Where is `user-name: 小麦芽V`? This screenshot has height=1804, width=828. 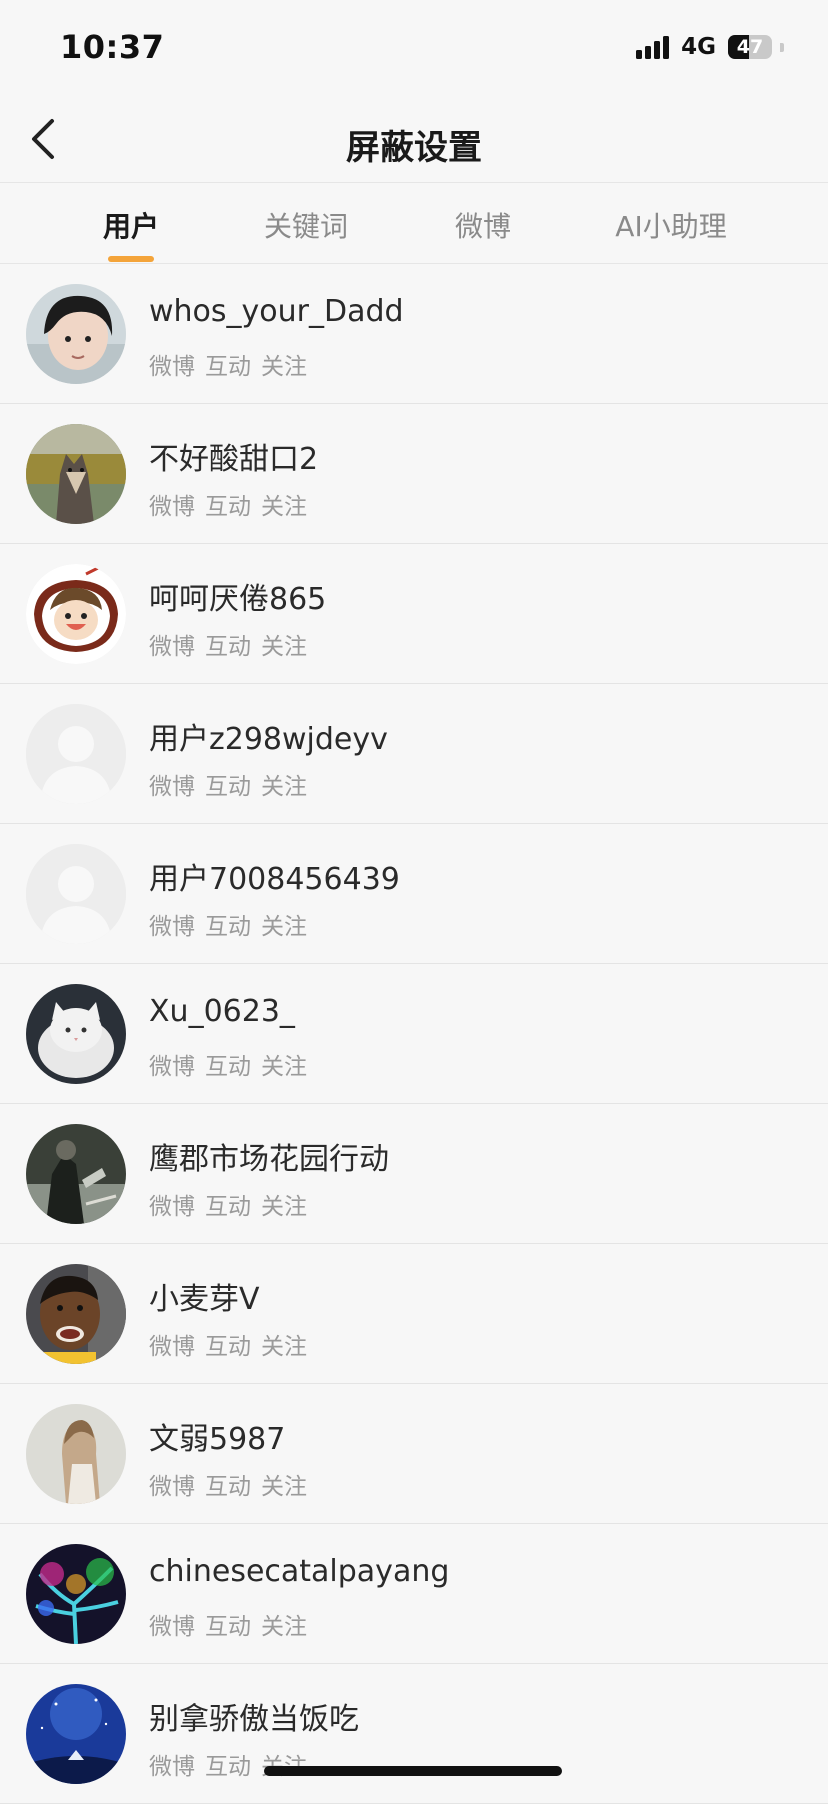 user-name: 小麦芽V is located at coordinates (204, 1299).